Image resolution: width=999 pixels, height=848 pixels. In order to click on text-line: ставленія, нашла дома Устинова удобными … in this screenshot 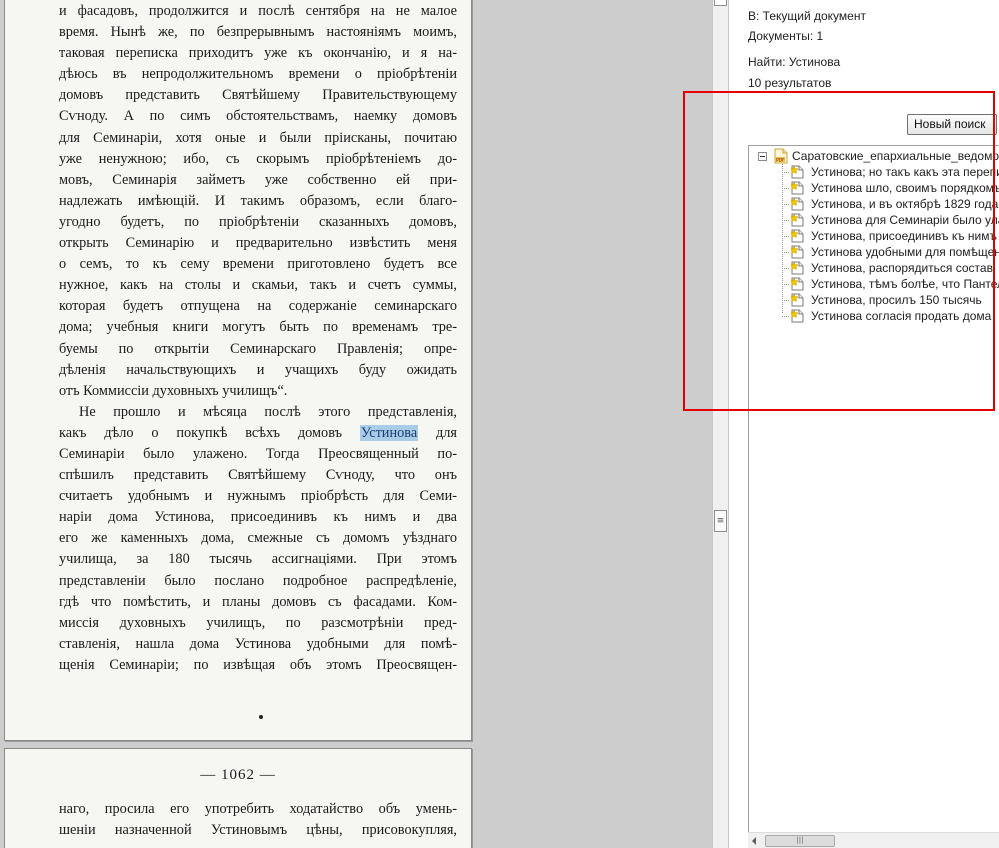, I will do `click(258, 643)`.